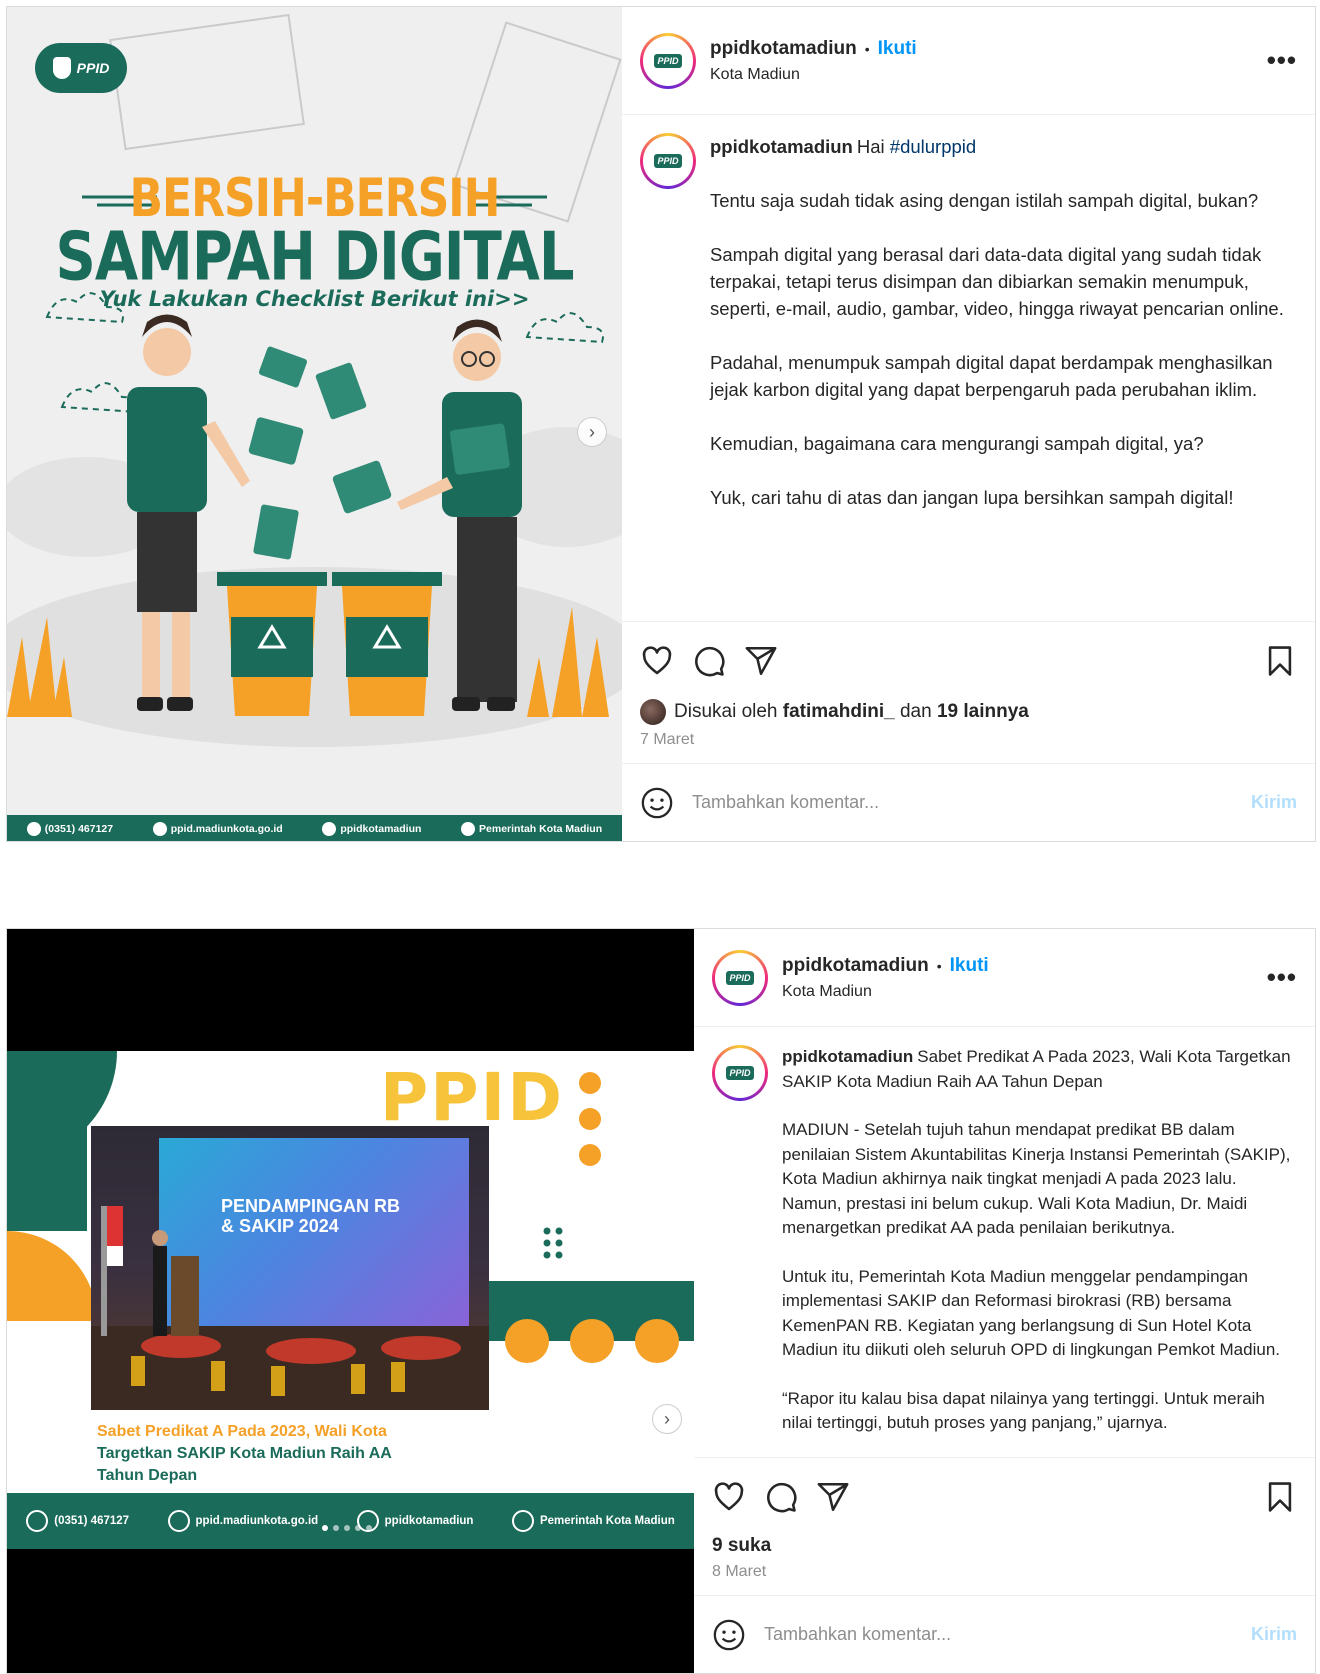  Describe the element at coordinates (290, 1268) in the screenshot. I see `event-photo: PENDAMPINGAN RB & SAKIP 2024` at that location.